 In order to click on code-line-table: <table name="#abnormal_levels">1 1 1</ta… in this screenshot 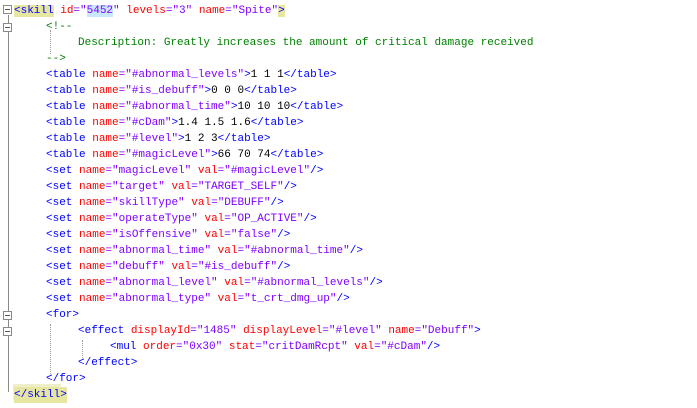, I will do `click(191, 75)`.